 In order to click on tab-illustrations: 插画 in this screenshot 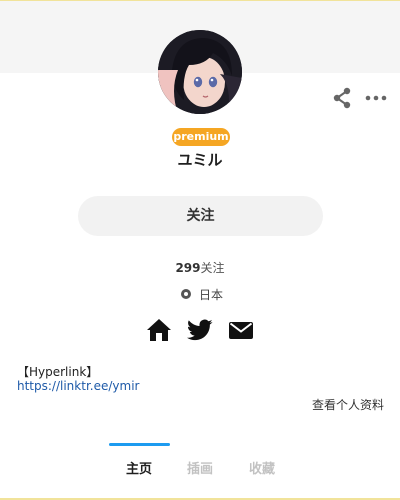, I will do `click(200, 467)`.